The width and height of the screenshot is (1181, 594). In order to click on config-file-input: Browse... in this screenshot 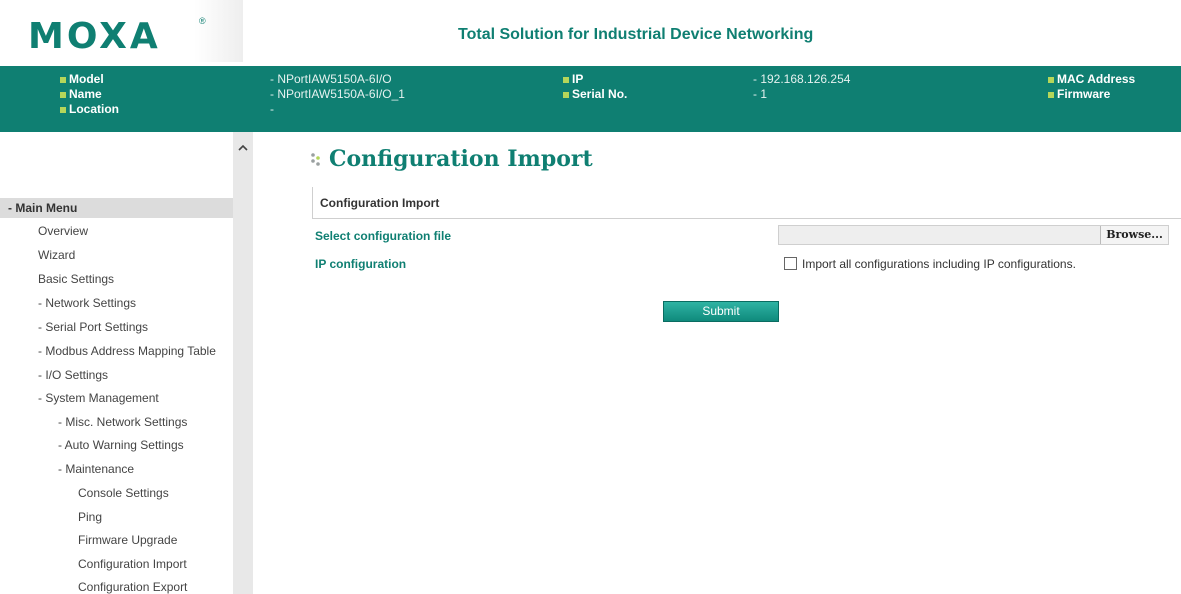, I will do `click(973, 235)`.